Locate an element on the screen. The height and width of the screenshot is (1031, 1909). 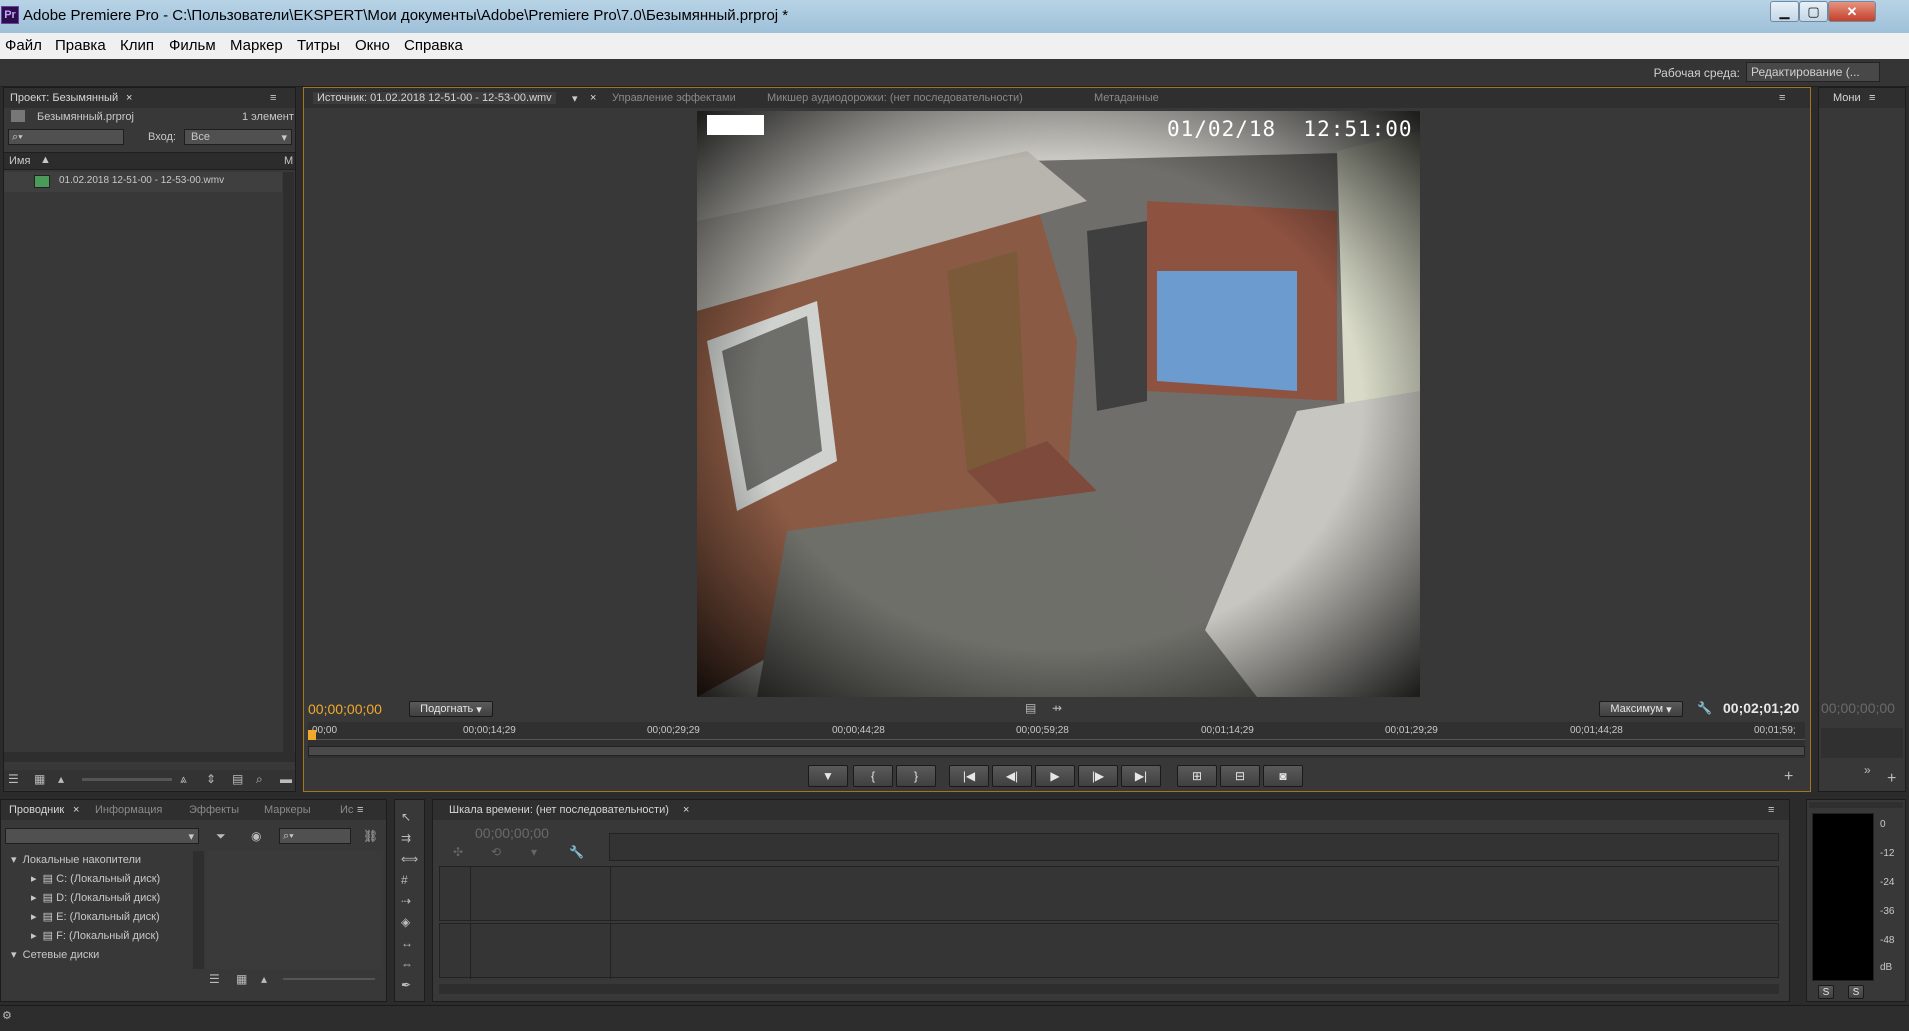
fit-select: Подогнать ▾ is located at coordinates (451, 709).